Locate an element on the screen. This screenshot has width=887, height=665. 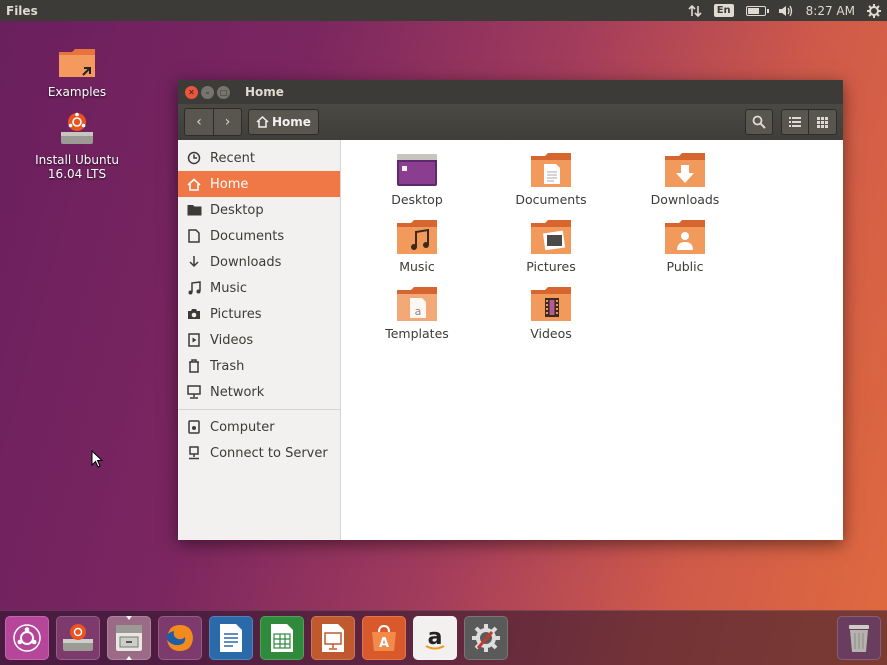
svg-text: a is located at coordinates (435, 637).